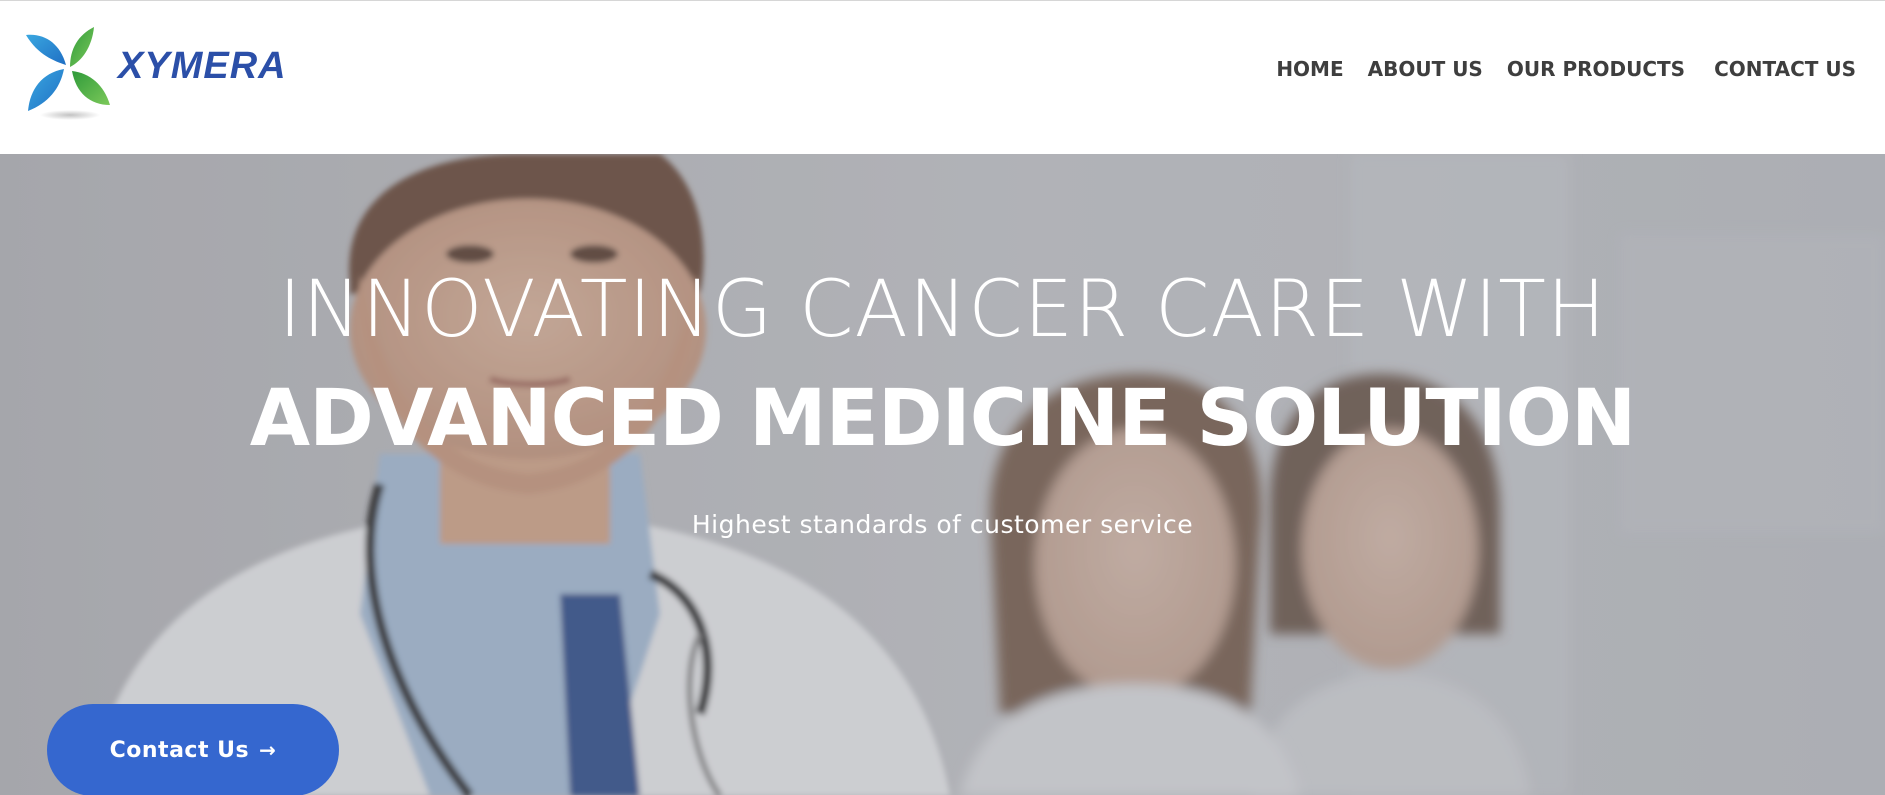  What do you see at coordinates (202, 66) in the screenshot?
I see `brand-name: XYMERA` at bounding box center [202, 66].